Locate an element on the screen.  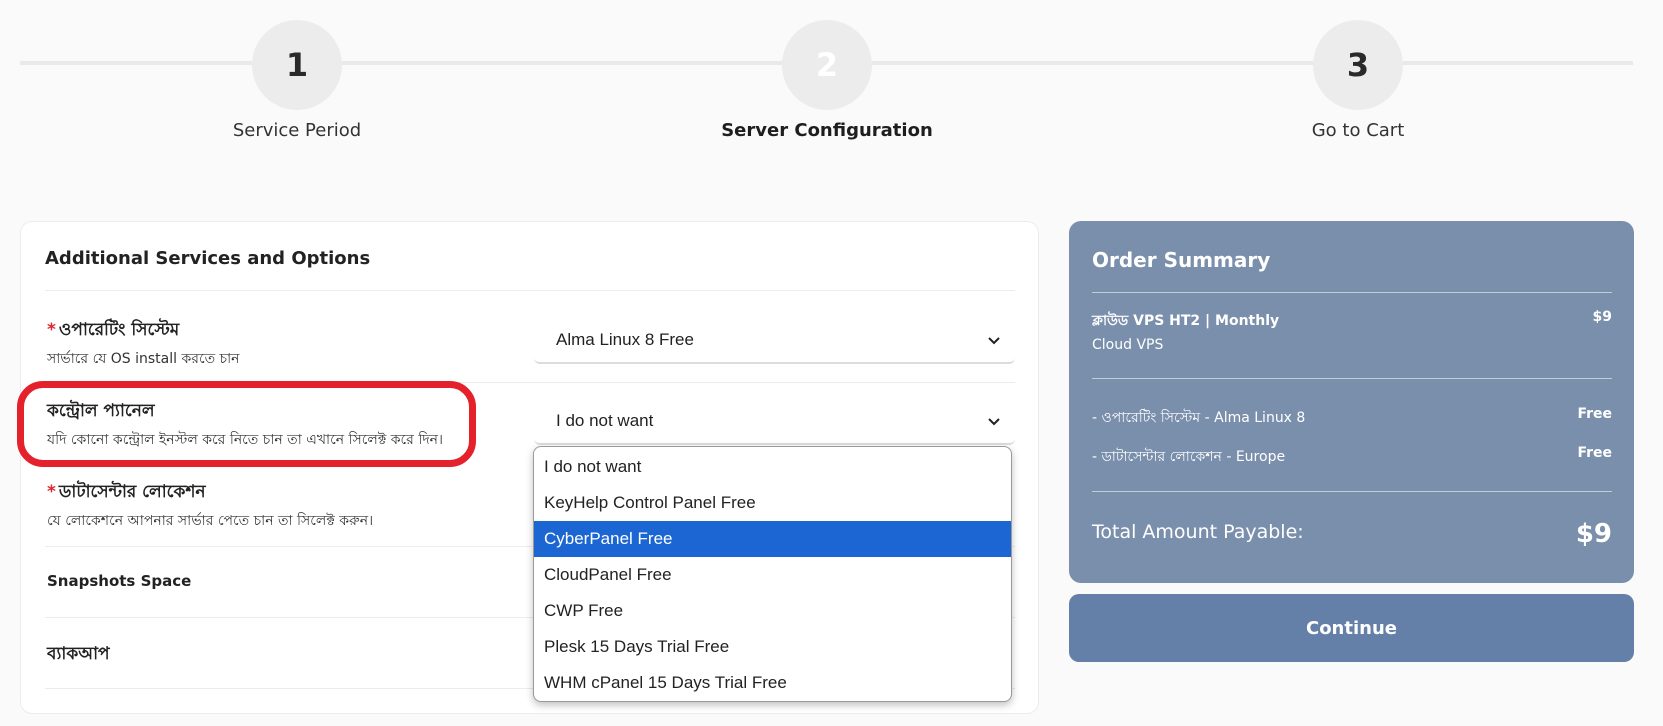
step-label: Server Configuration is located at coordinates (827, 130).